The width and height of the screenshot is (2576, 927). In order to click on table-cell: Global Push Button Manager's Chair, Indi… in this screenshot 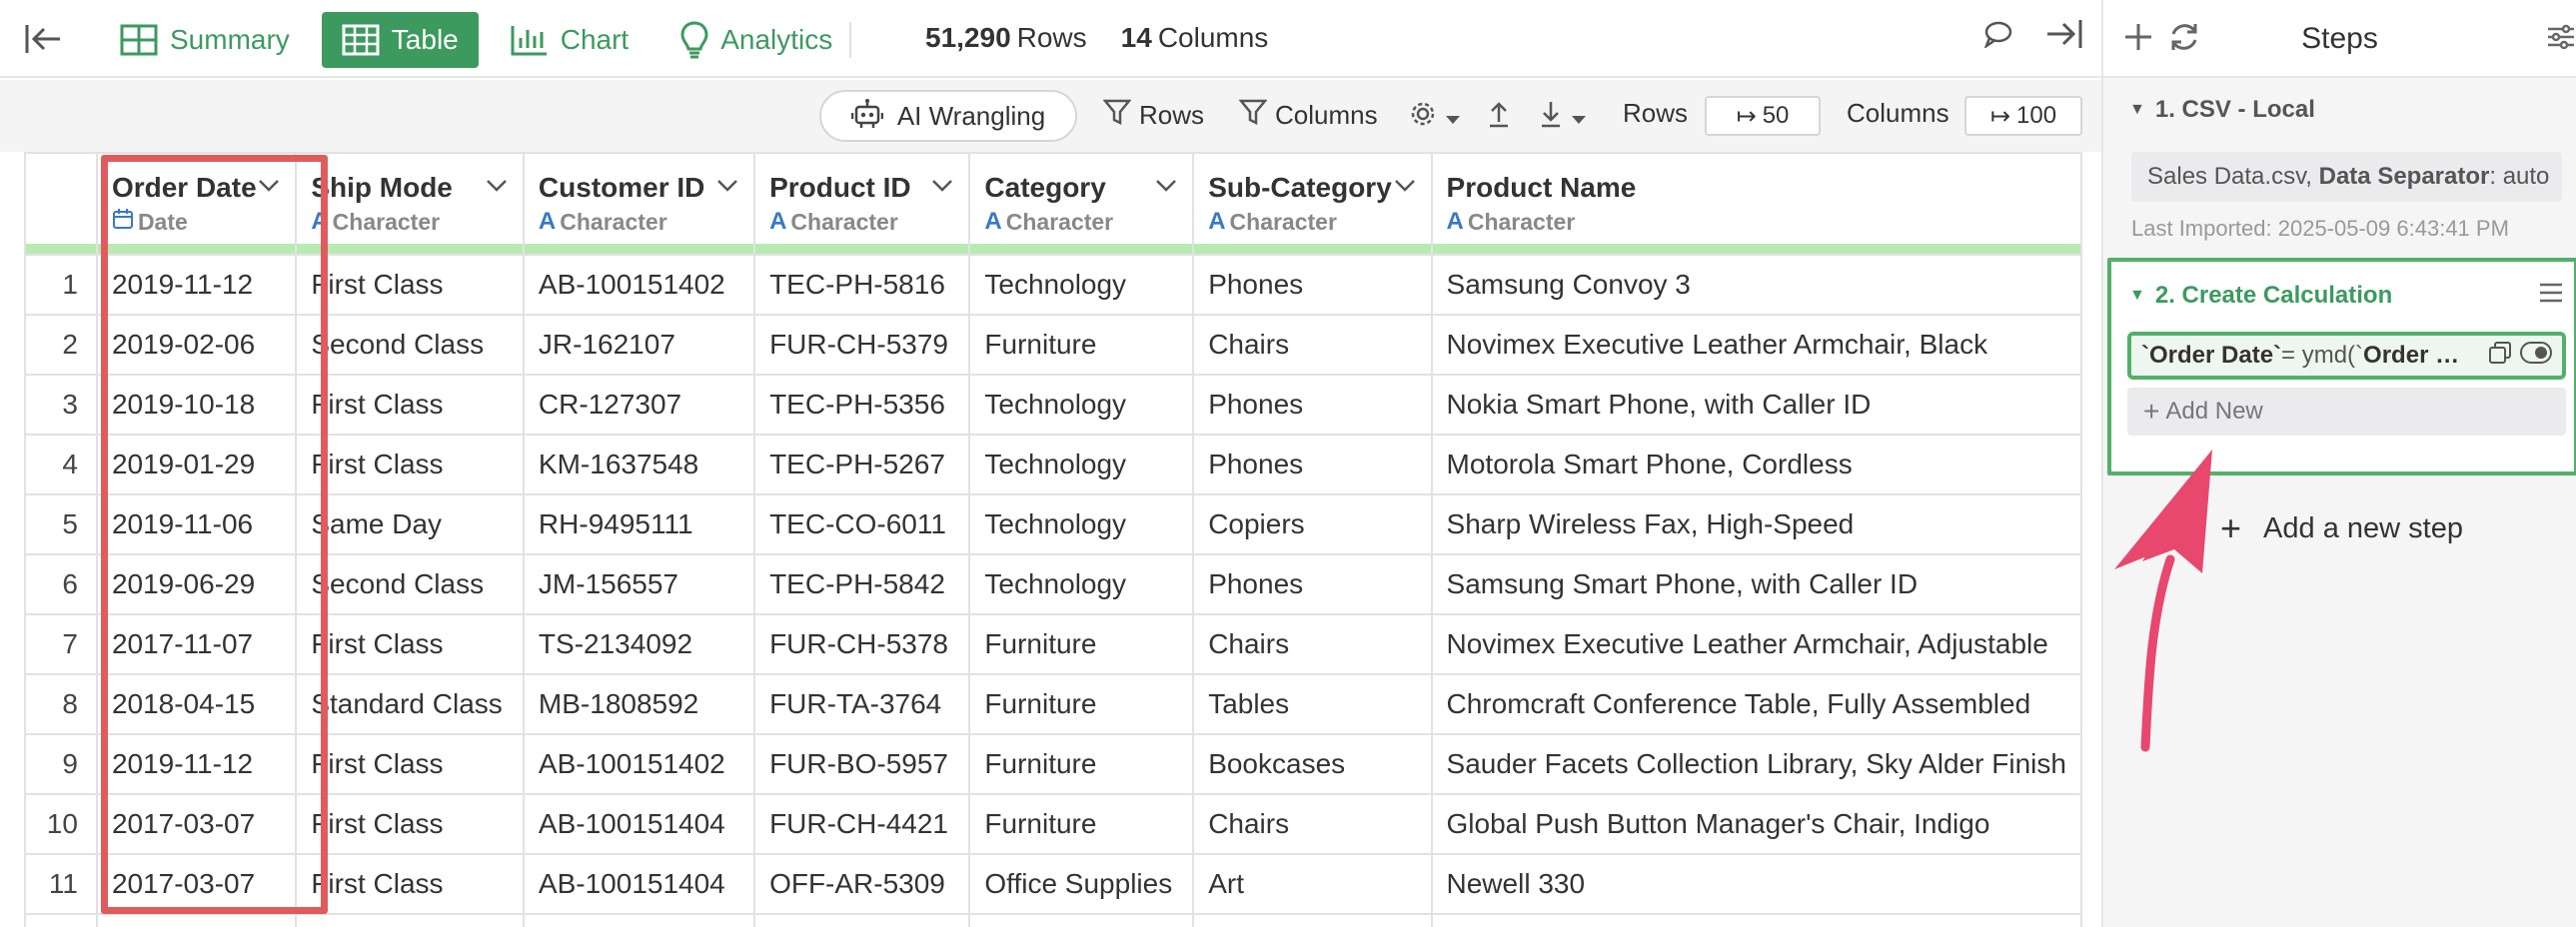, I will do `click(1756, 824)`.